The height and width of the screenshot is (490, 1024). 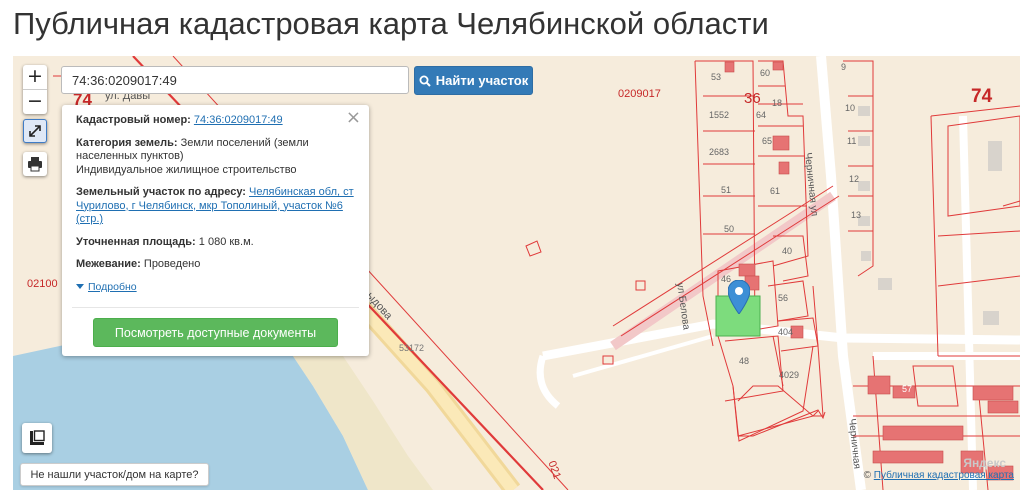 What do you see at coordinates (216, 287) in the screenshot?
I see `details-toggle: Подробно` at bounding box center [216, 287].